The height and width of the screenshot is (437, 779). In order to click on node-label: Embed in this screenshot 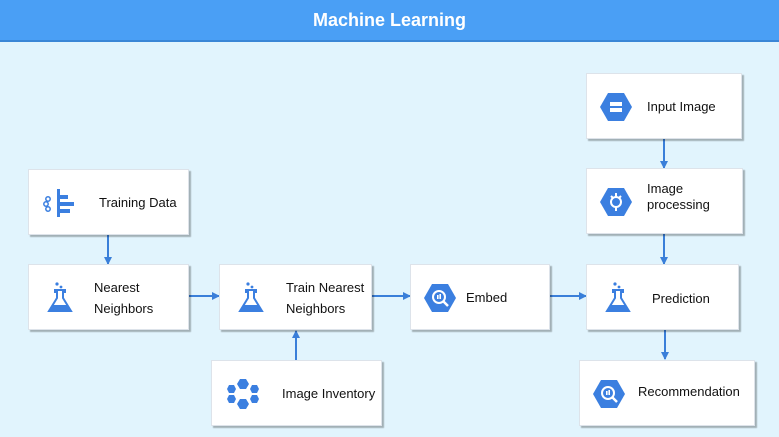, I will do `click(487, 297)`.